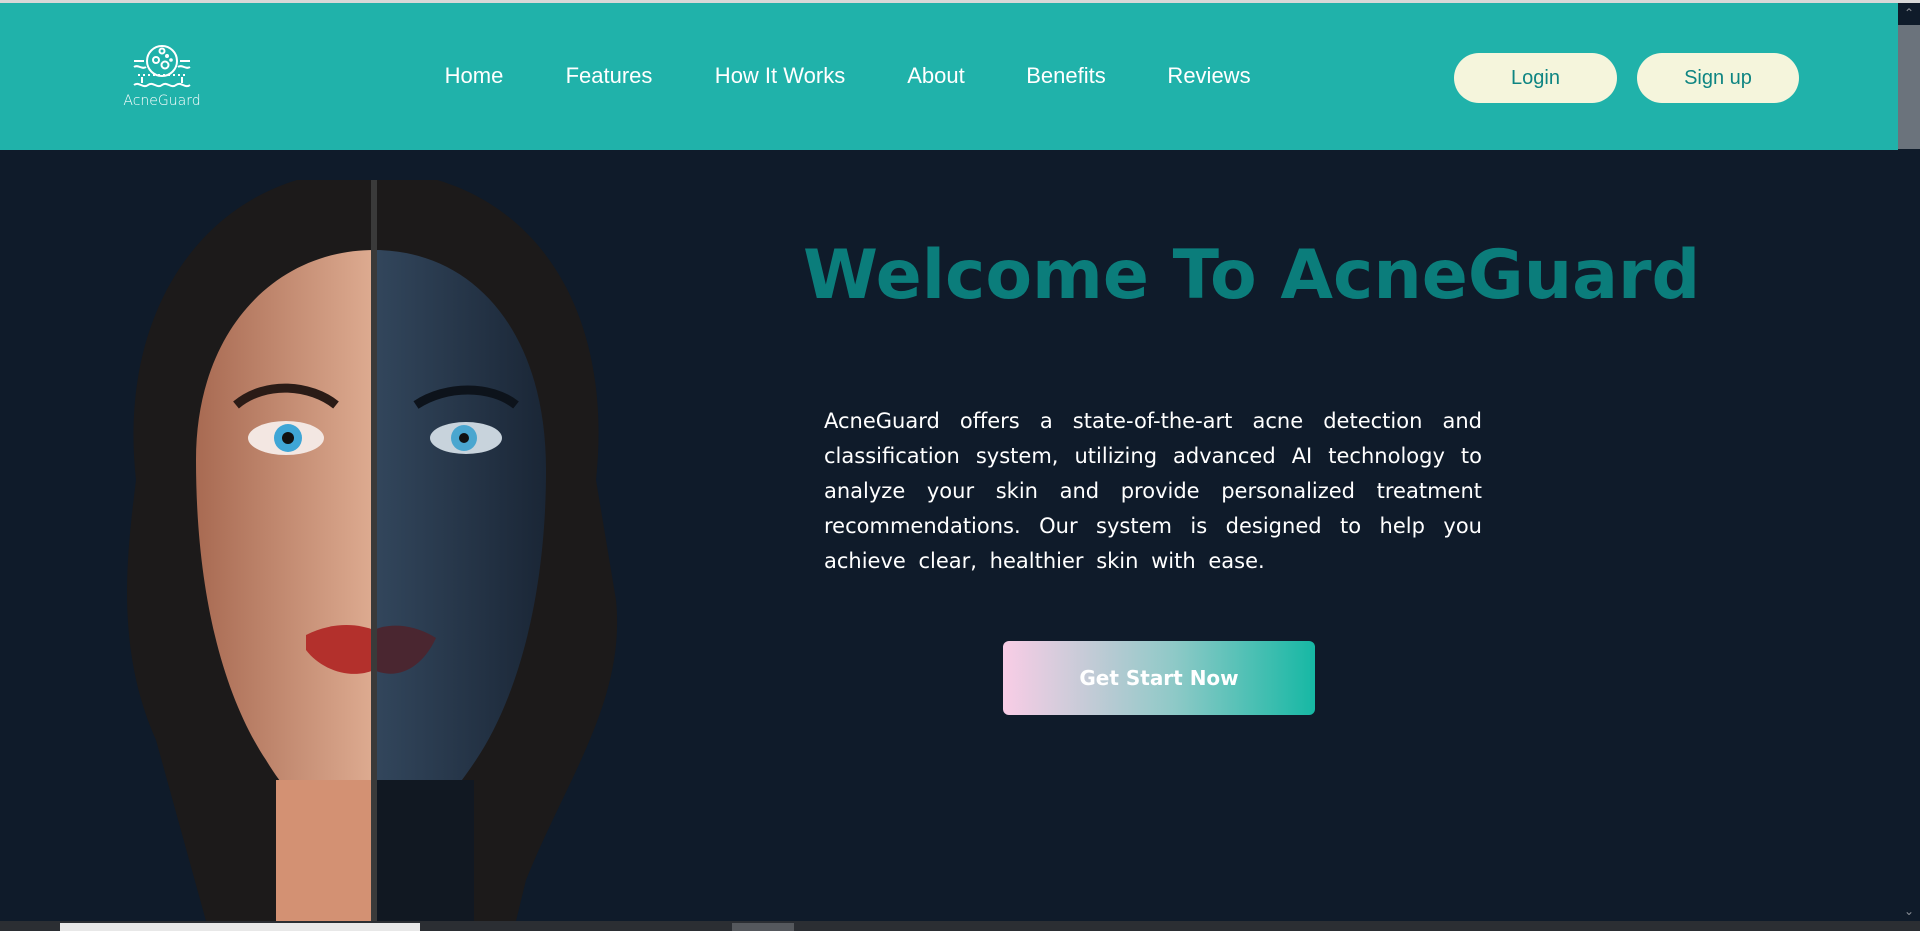 This screenshot has height=931, width=1920. What do you see at coordinates (960, 926) in the screenshot?
I see `horizontal-scrollbar` at bounding box center [960, 926].